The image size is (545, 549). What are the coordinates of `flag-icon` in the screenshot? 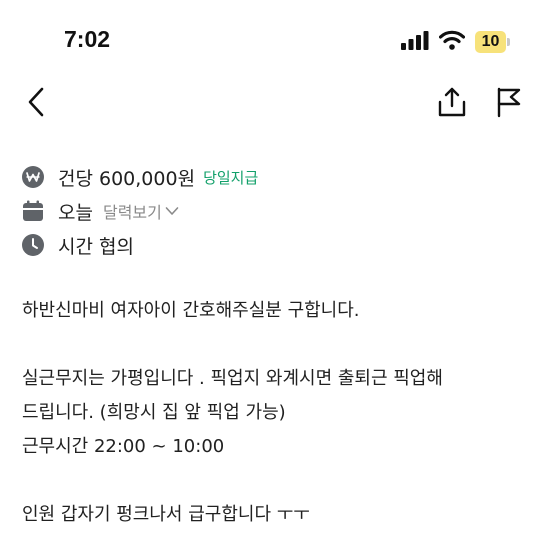 It's located at (509, 102).